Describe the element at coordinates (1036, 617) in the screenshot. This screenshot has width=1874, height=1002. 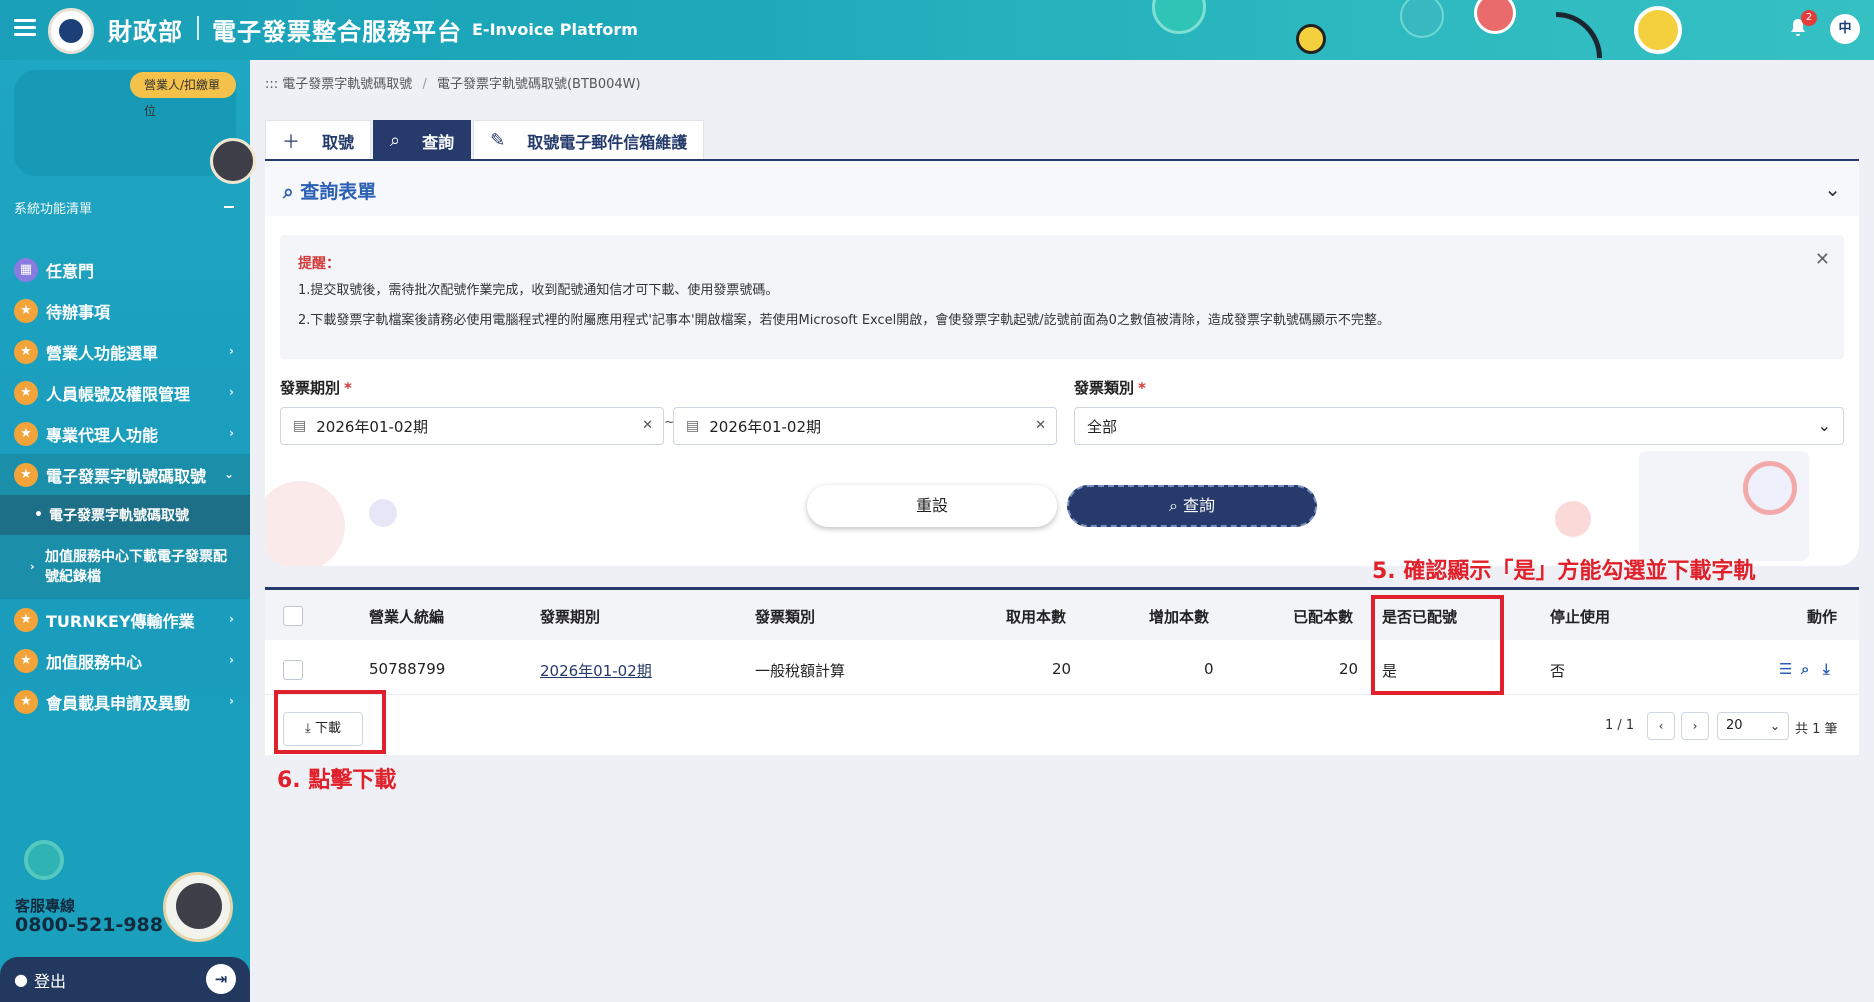
I see `col-header-used: 取用本數` at that location.